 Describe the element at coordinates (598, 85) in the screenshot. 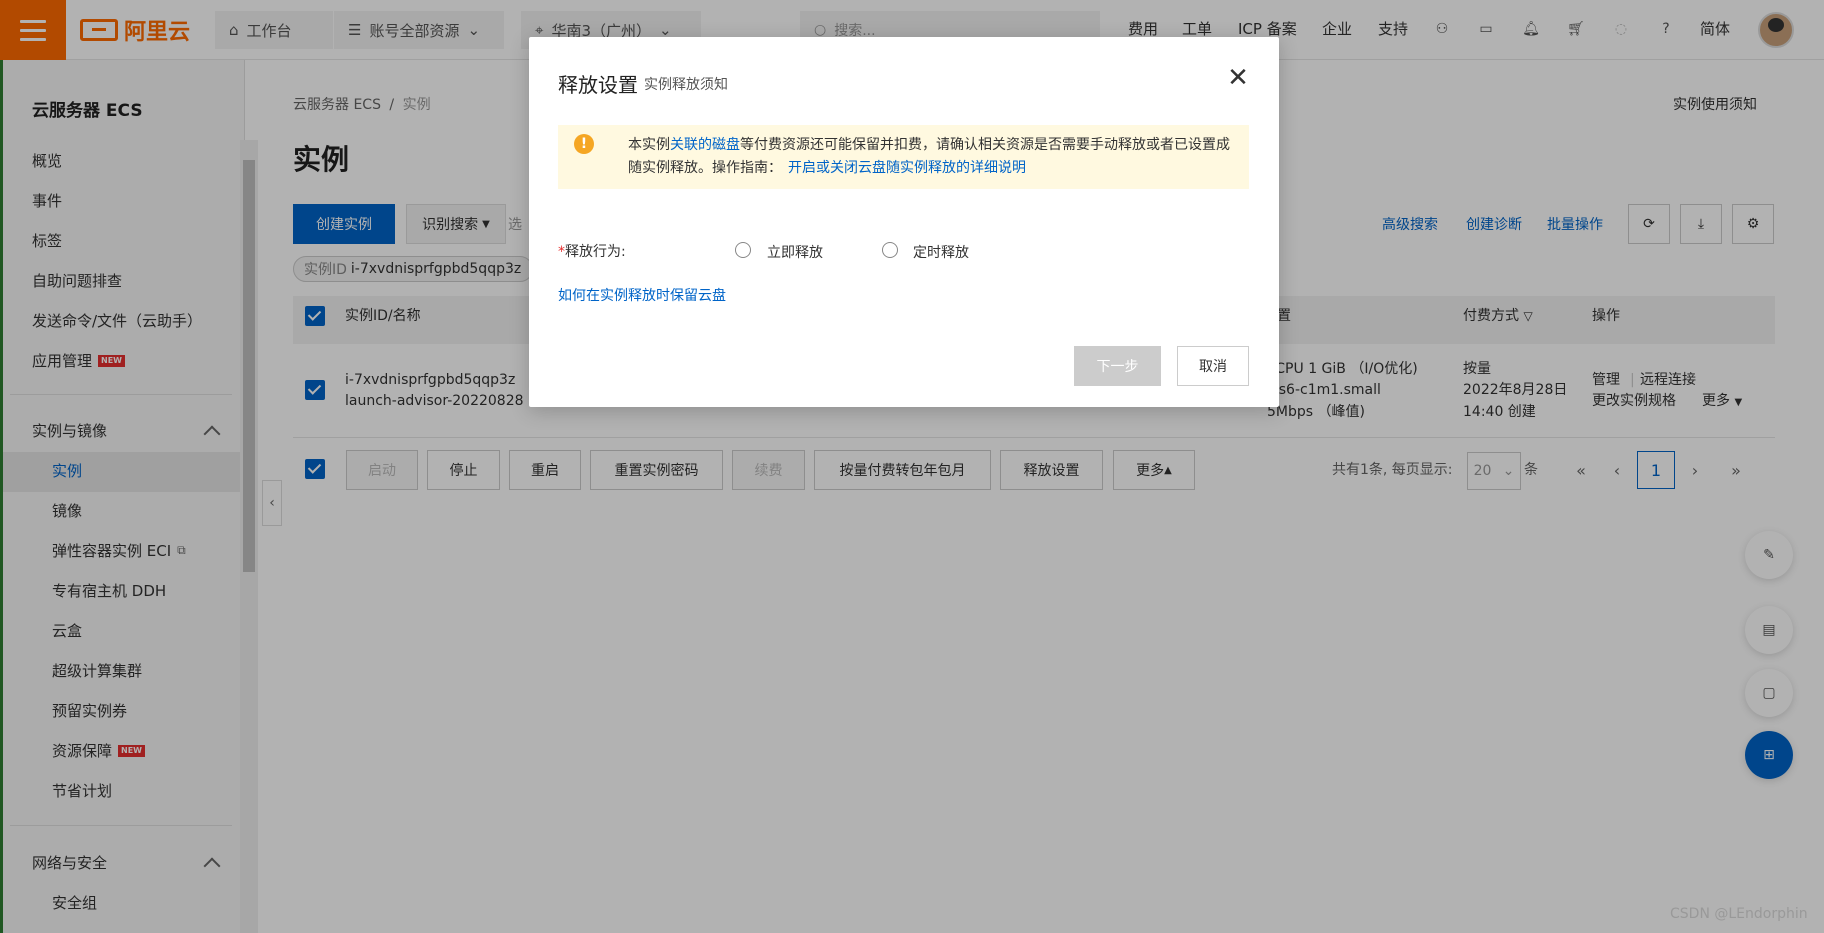

I see `dialog-title: 释放设置` at that location.